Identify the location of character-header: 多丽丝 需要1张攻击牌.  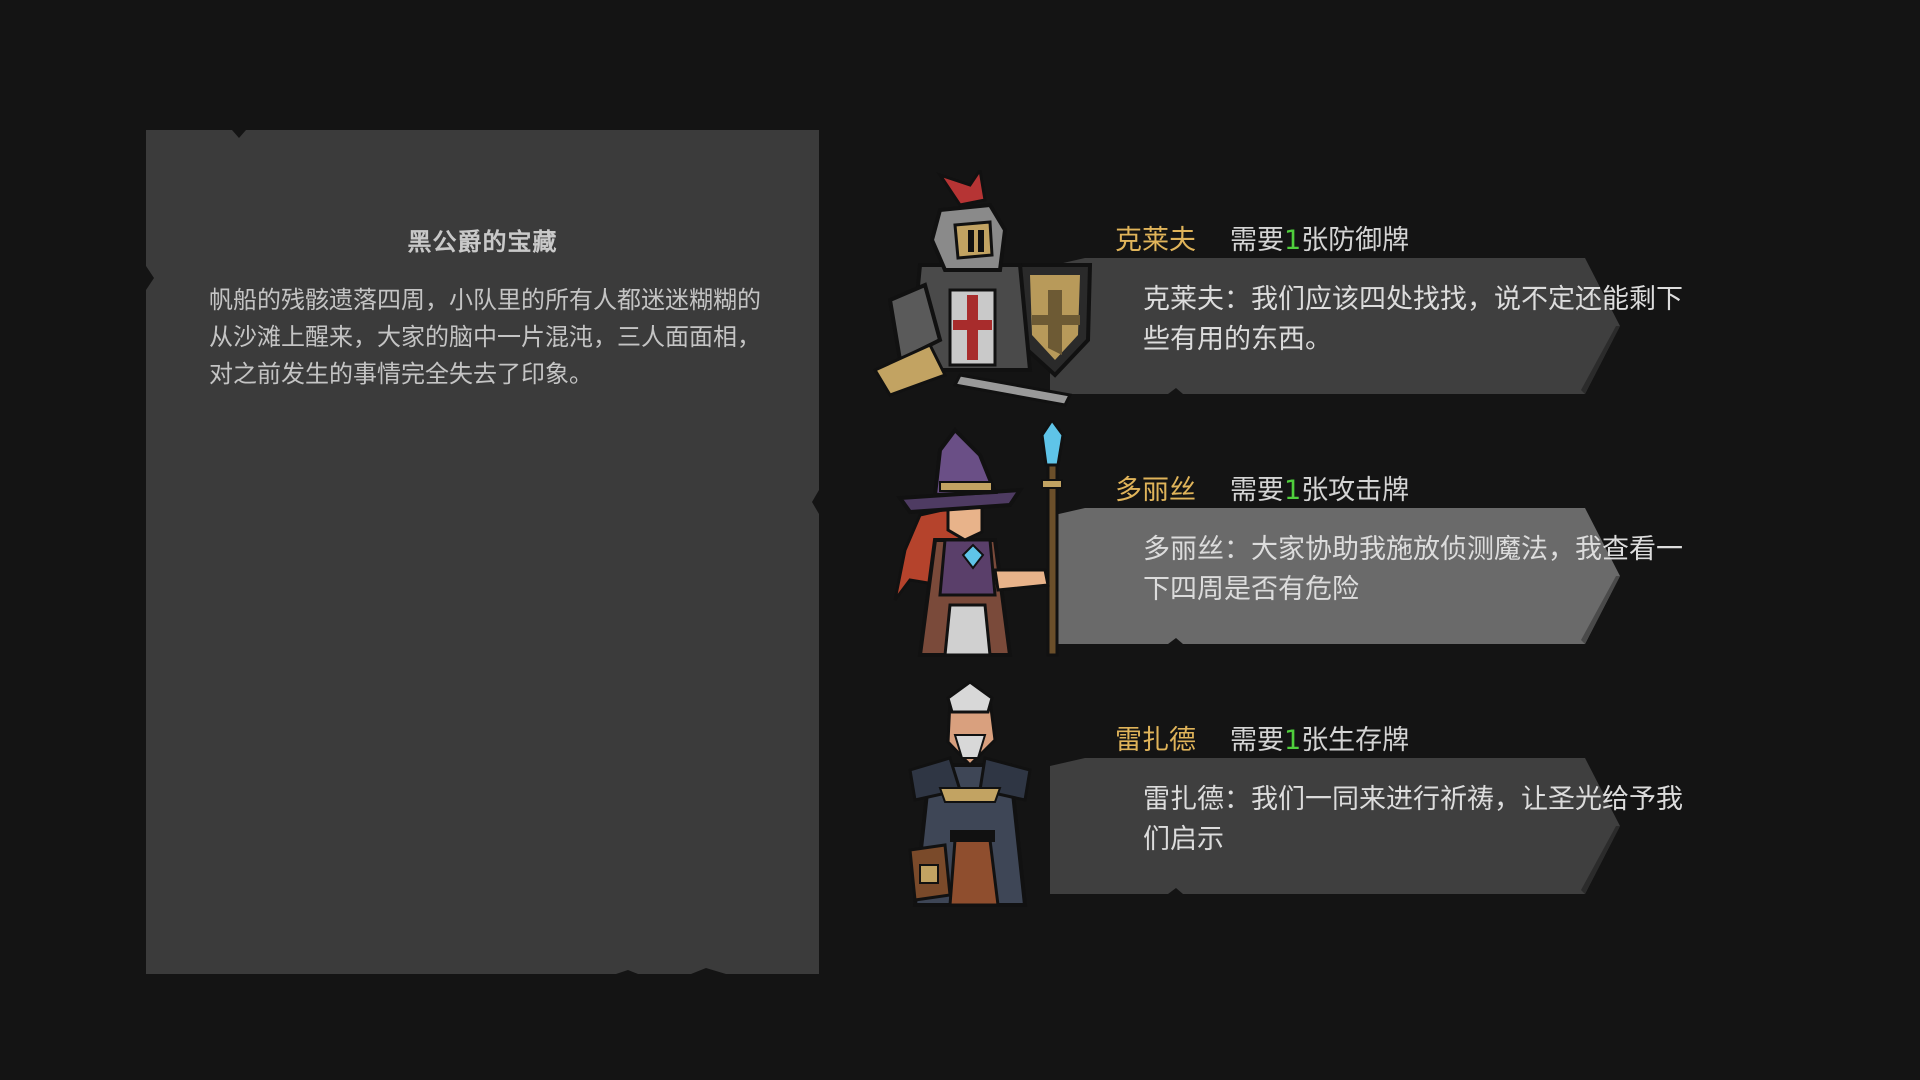
(1262, 487).